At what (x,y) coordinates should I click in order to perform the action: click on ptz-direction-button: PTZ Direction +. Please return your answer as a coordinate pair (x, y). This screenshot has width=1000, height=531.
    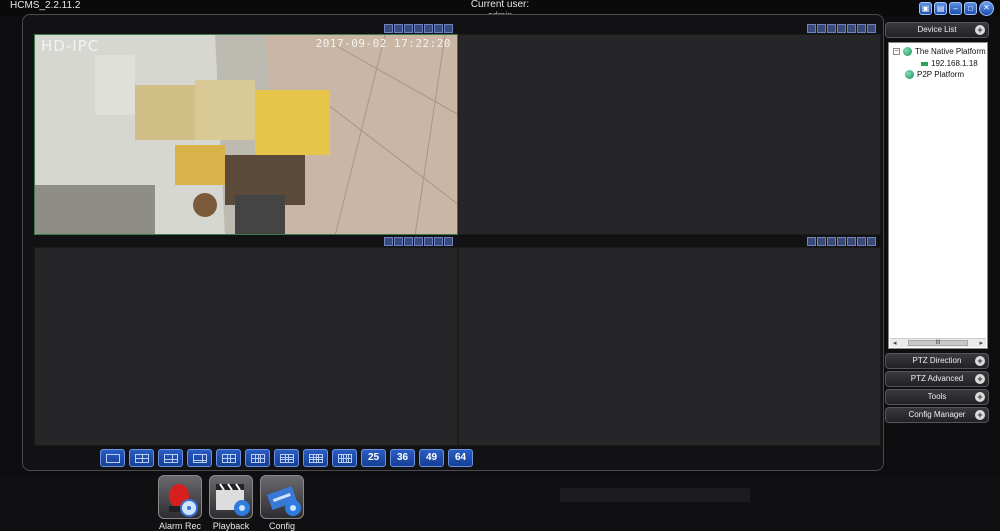
    Looking at the image, I should click on (937, 361).